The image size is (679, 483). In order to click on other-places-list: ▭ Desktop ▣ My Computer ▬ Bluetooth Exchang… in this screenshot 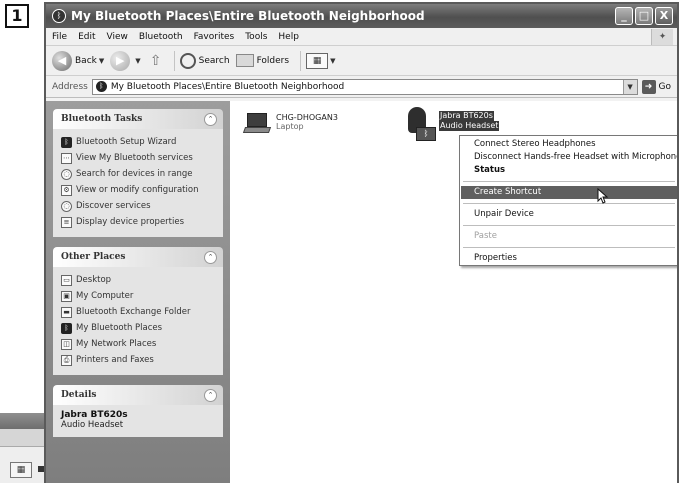, I will do `click(138, 321)`.